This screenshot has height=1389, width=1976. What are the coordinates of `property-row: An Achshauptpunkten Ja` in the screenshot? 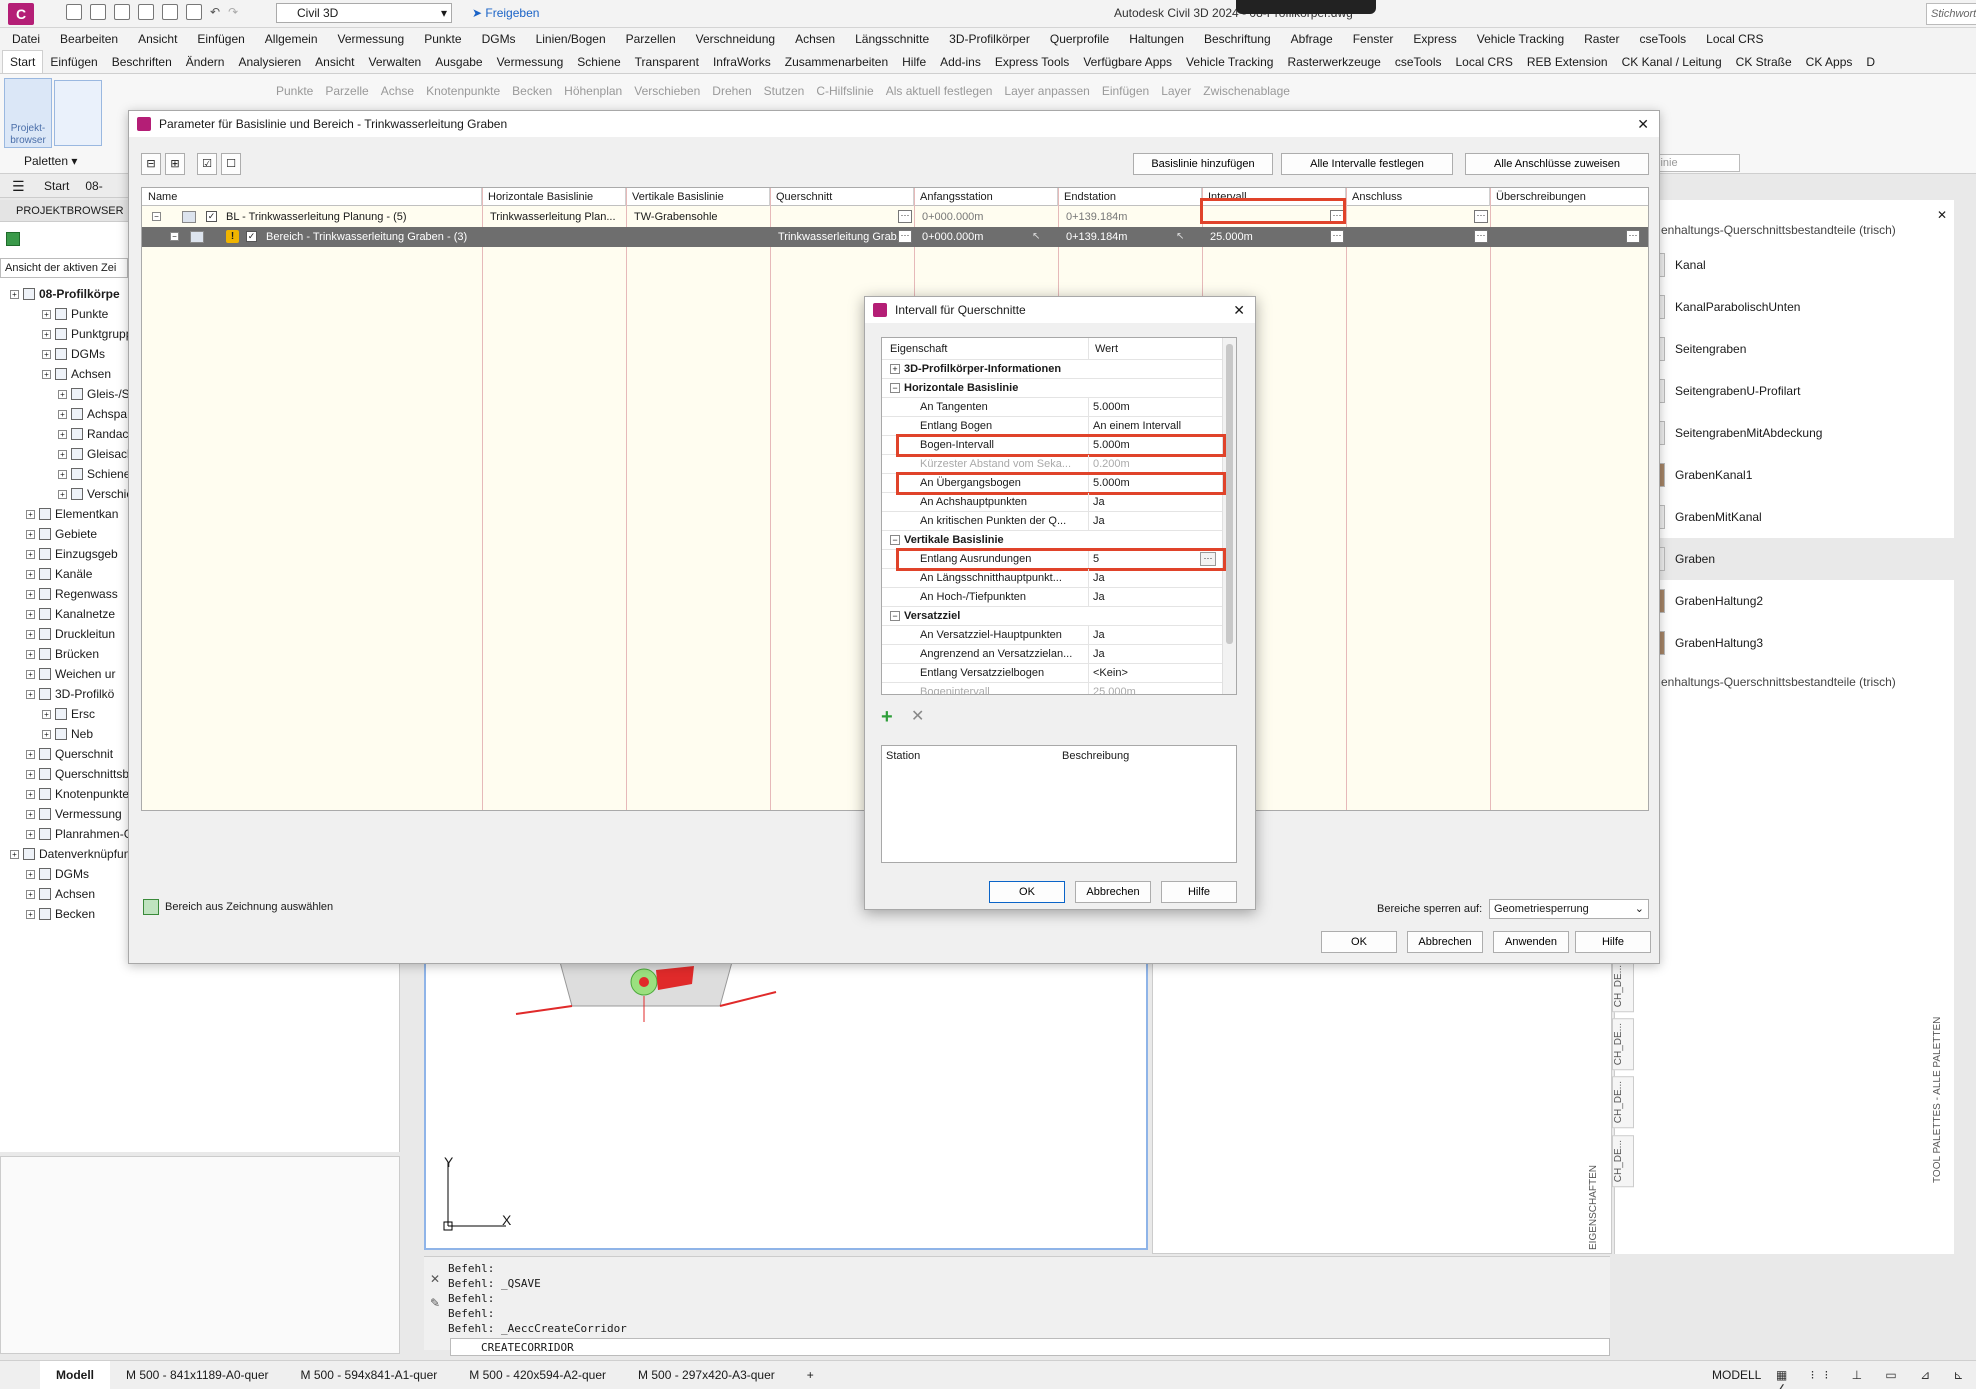 It's located at (1052, 502).